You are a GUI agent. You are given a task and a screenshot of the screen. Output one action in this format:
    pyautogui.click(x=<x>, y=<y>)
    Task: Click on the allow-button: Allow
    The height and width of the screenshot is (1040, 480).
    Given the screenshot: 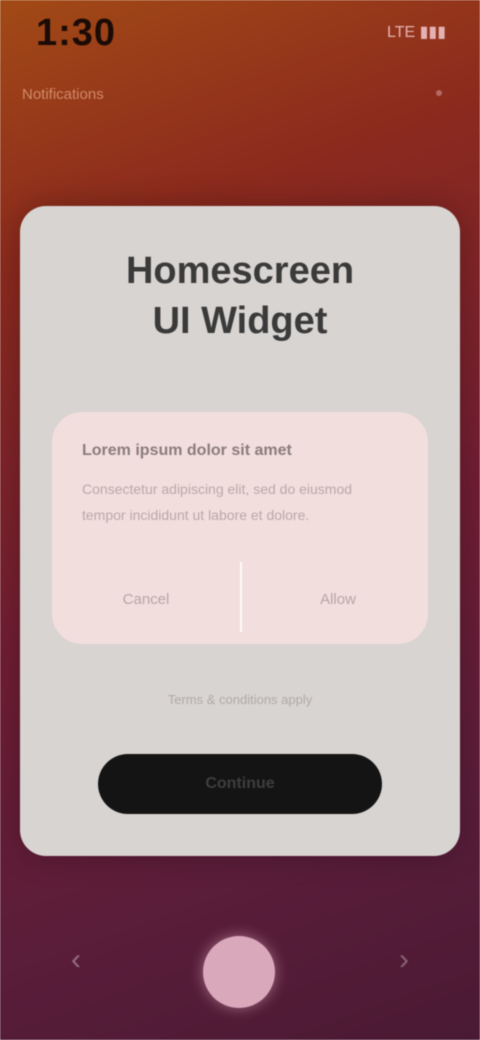 What is the action you would take?
    pyautogui.click(x=338, y=600)
    